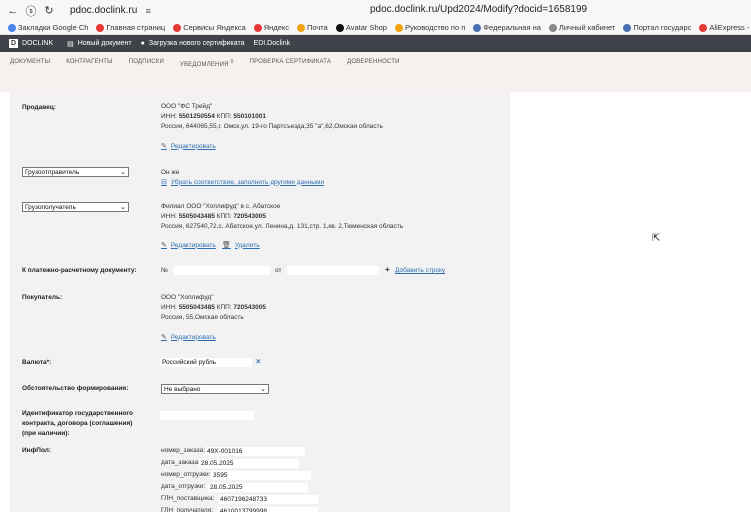  Describe the element at coordinates (209, 27) in the screenshot. I see `bookmark-item: Сервисы Яндекса` at that location.